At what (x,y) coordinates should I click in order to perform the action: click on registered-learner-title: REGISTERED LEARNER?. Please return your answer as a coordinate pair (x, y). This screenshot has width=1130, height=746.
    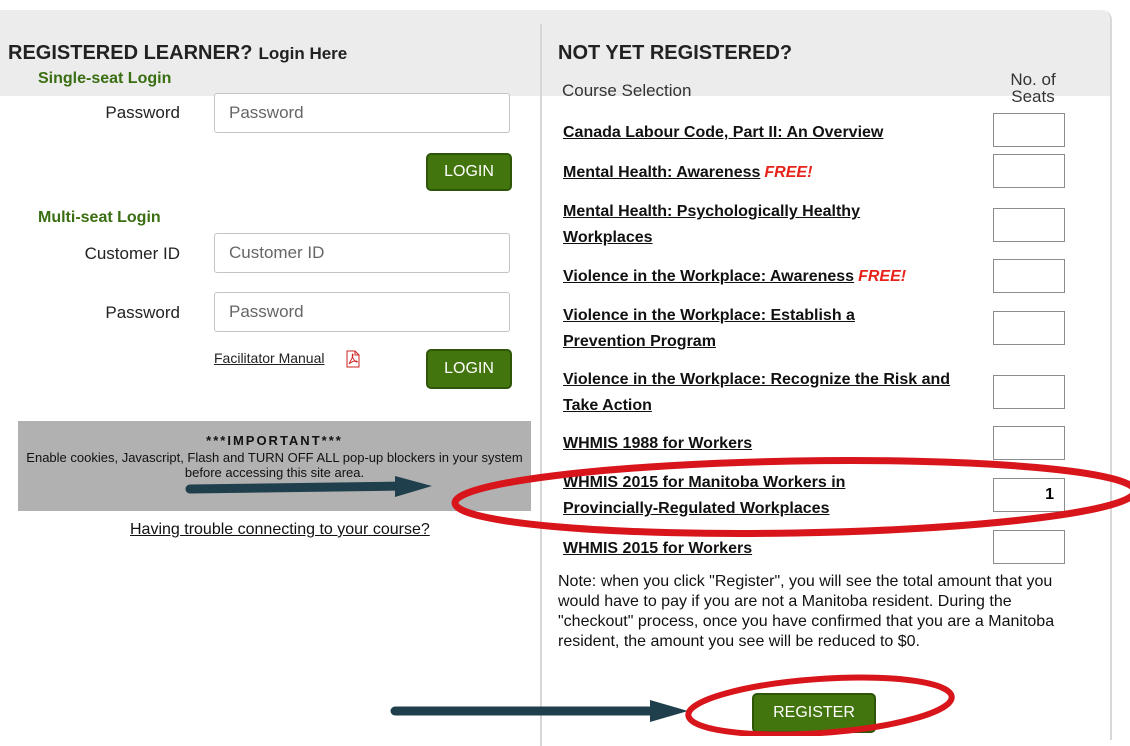
    Looking at the image, I should click on (130, 53).